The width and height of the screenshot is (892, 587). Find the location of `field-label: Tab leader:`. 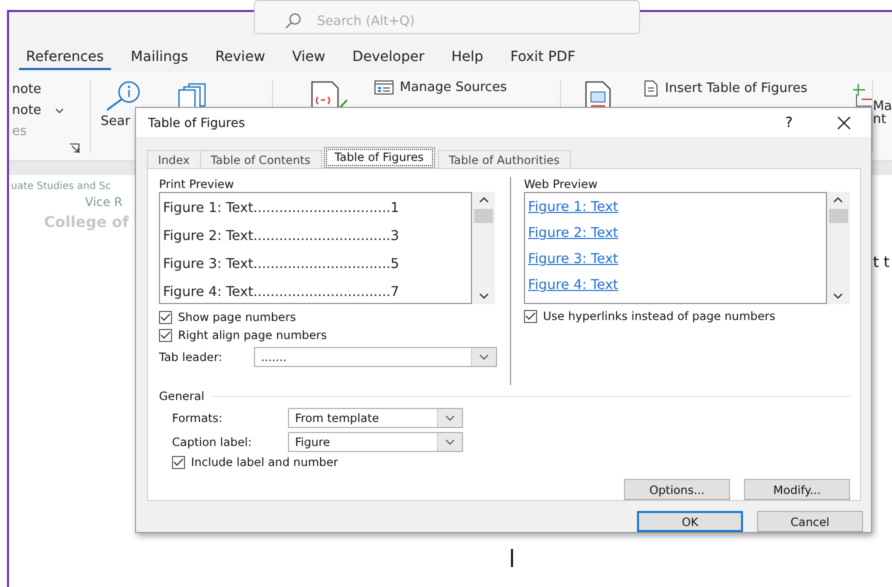

field-label: Tab leader: is located at coordinates (191, 357).